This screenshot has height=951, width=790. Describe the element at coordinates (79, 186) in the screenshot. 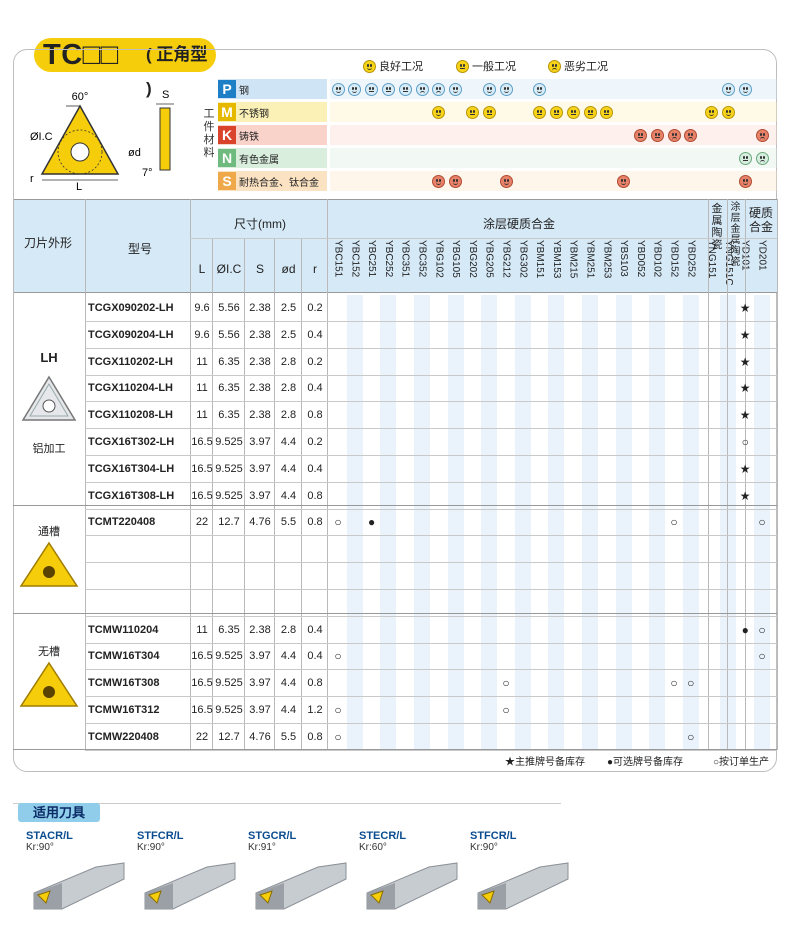

I see `l-label: L` at that location.